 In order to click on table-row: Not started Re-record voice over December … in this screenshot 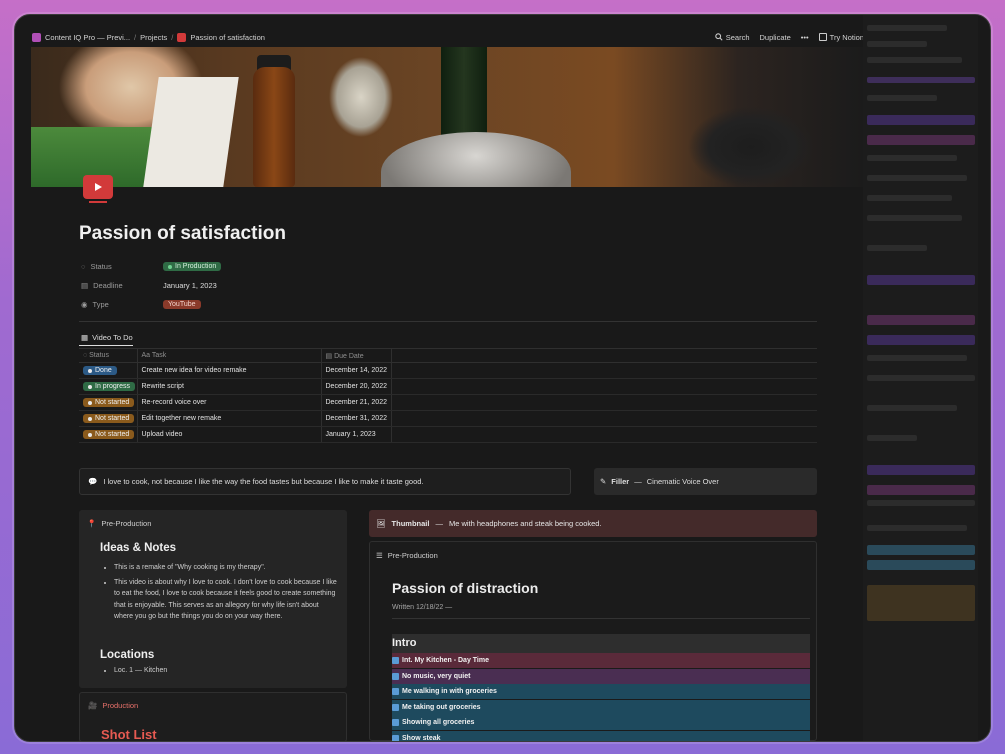, I will do `click(448, 402)`.